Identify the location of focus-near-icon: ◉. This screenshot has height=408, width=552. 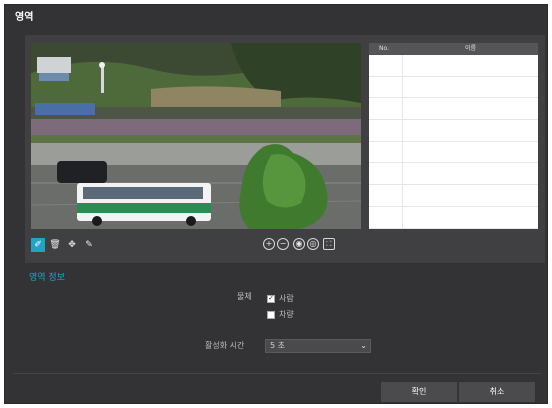
(299, 244).